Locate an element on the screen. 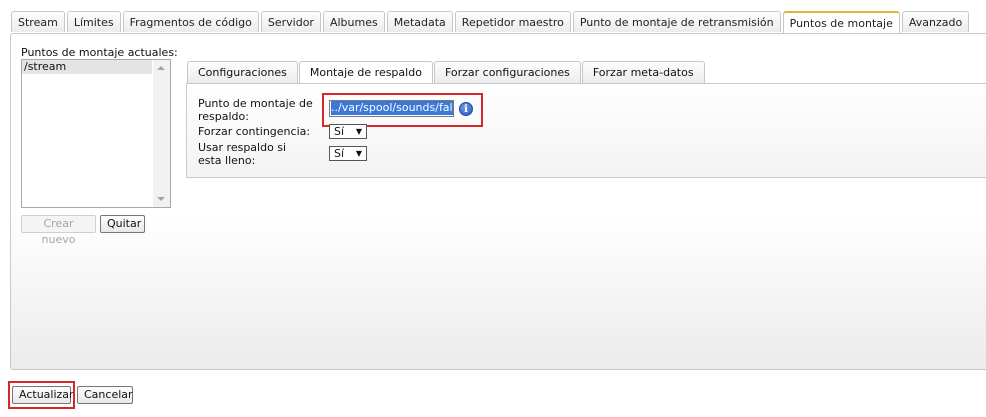 The height and width of the screenshot is (417, 986). current-mounts-label: Puntos de montaje actuales: is located at coordinates (99, 52).